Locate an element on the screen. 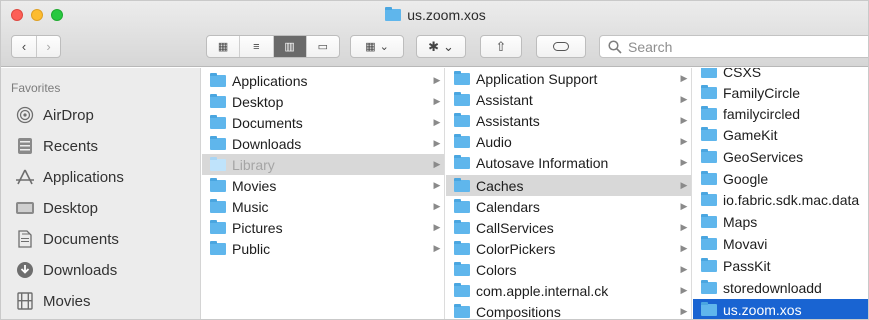 Image resolution: width=869 pixels, height=320 pixels. icon-view-button: ▦ is located at coordinates (224, 46).